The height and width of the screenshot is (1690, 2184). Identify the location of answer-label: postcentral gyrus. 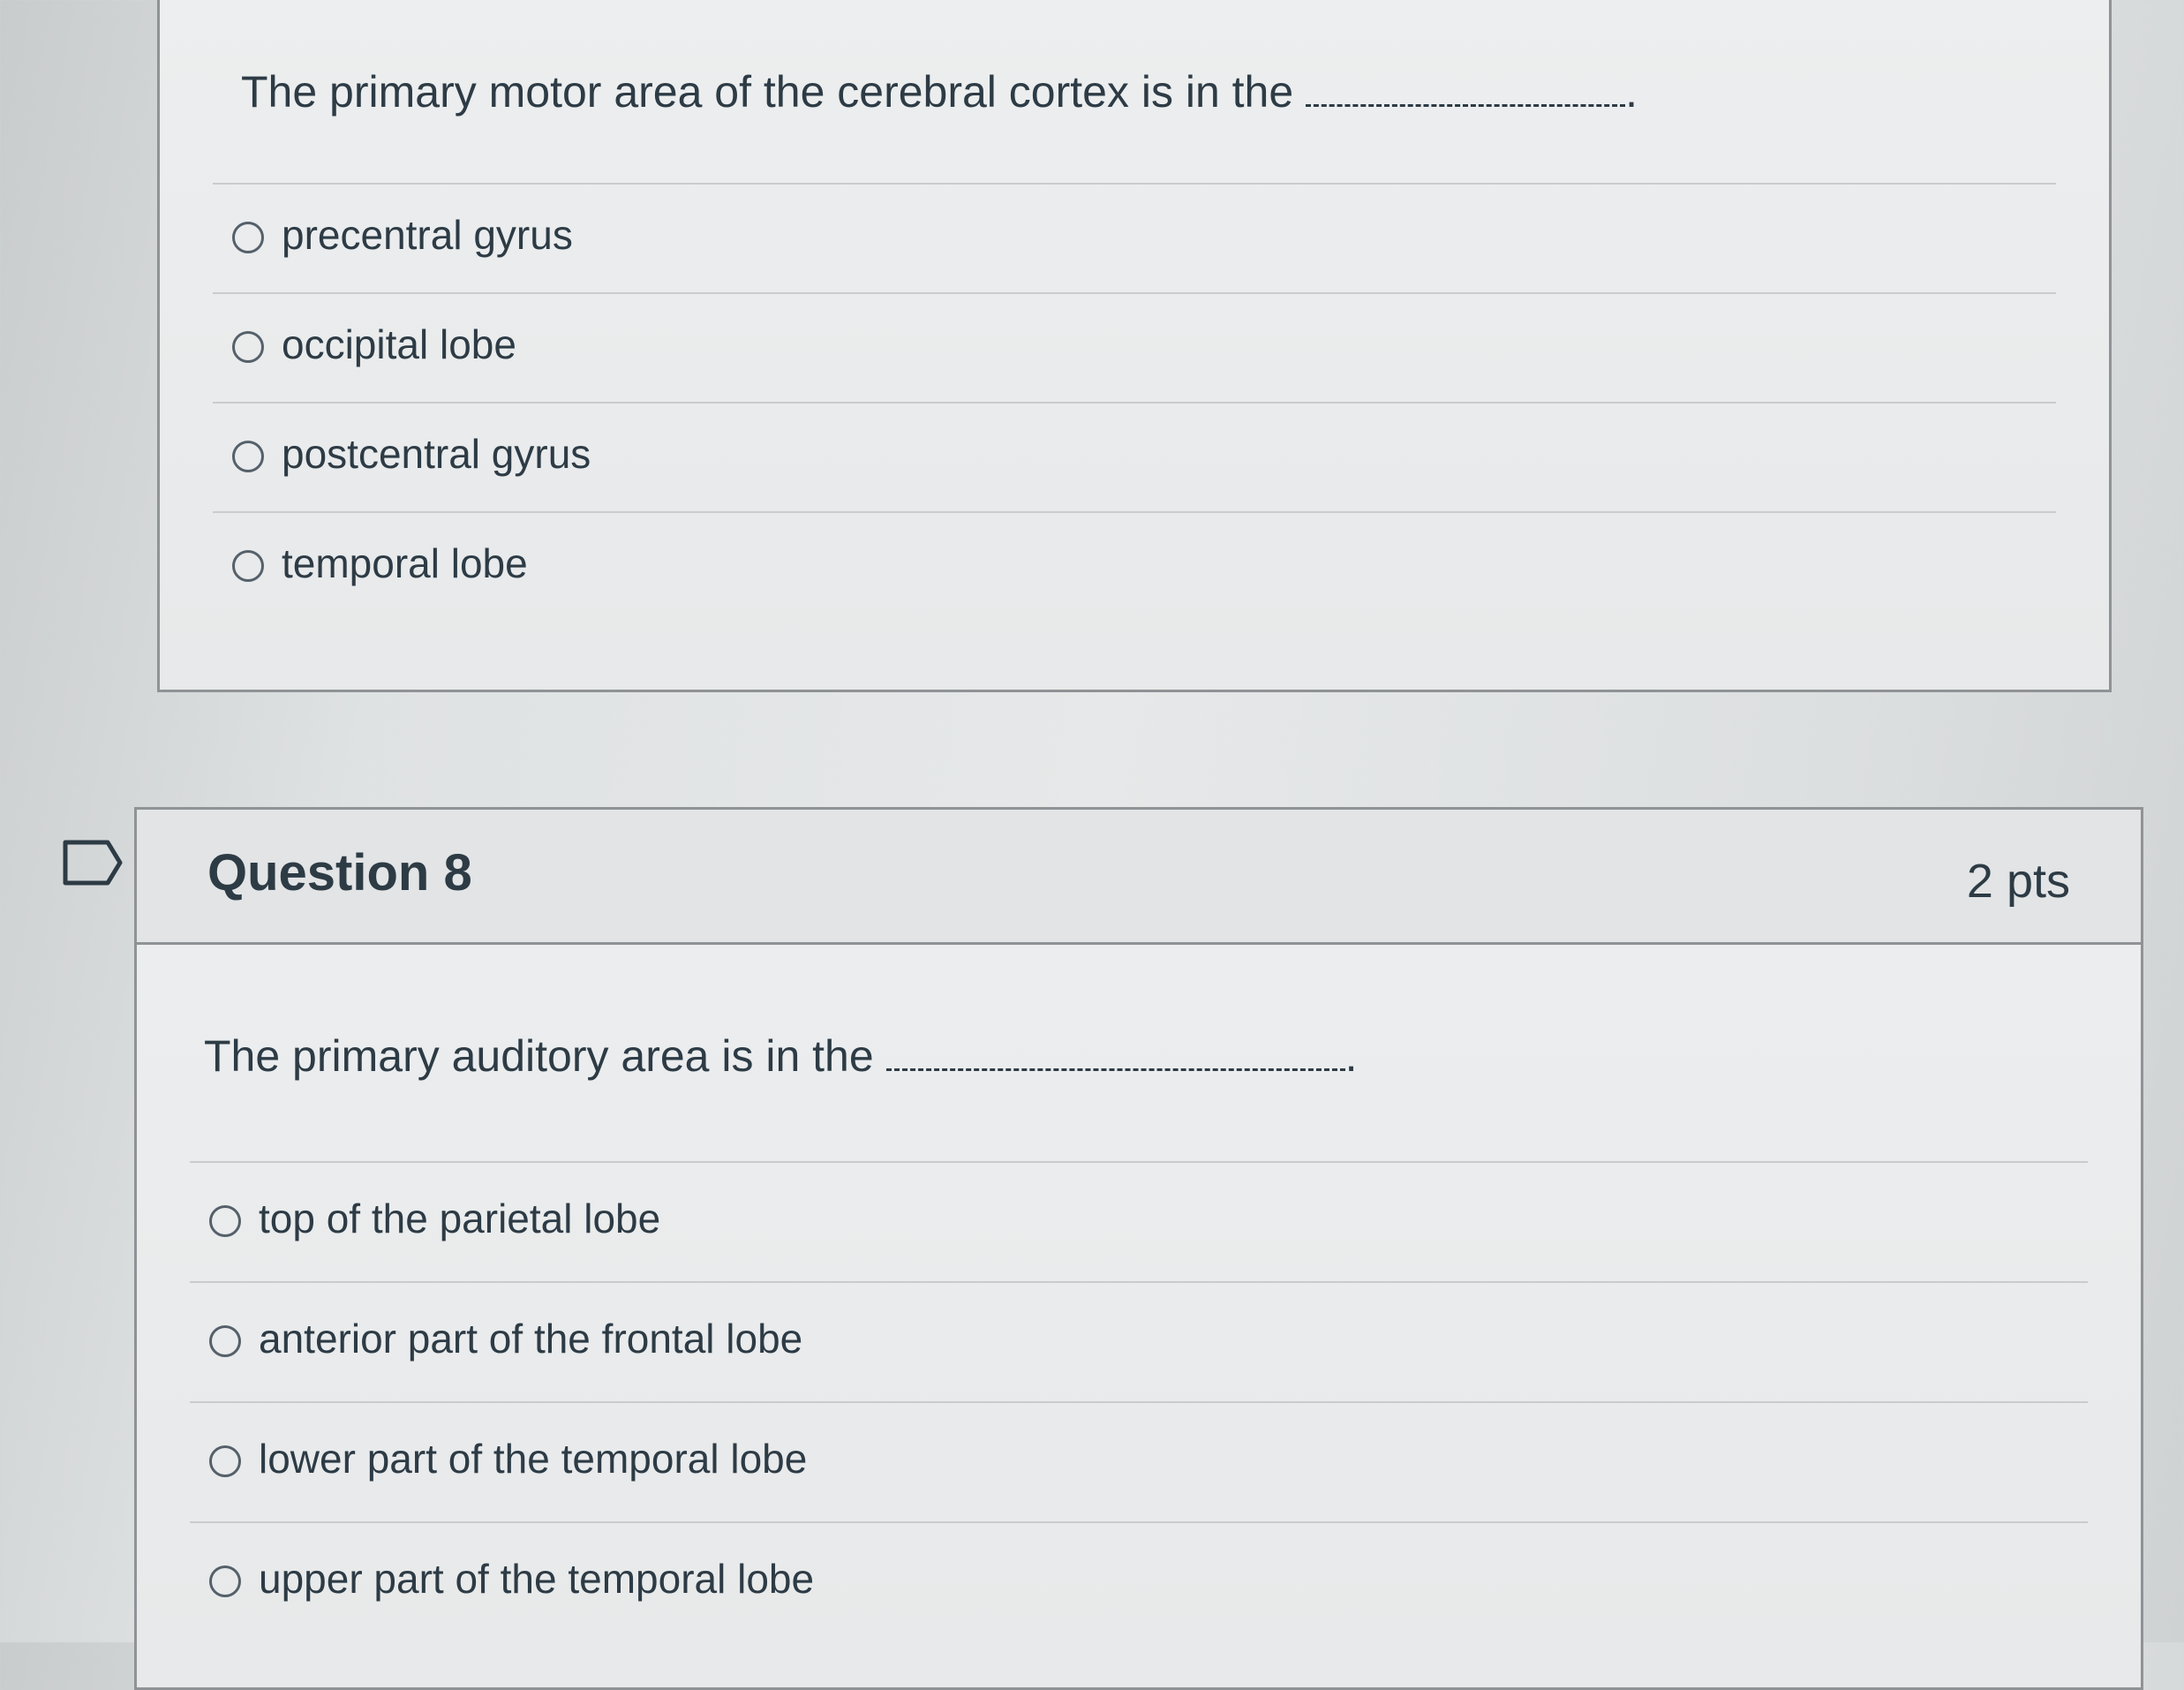
(437, 454).